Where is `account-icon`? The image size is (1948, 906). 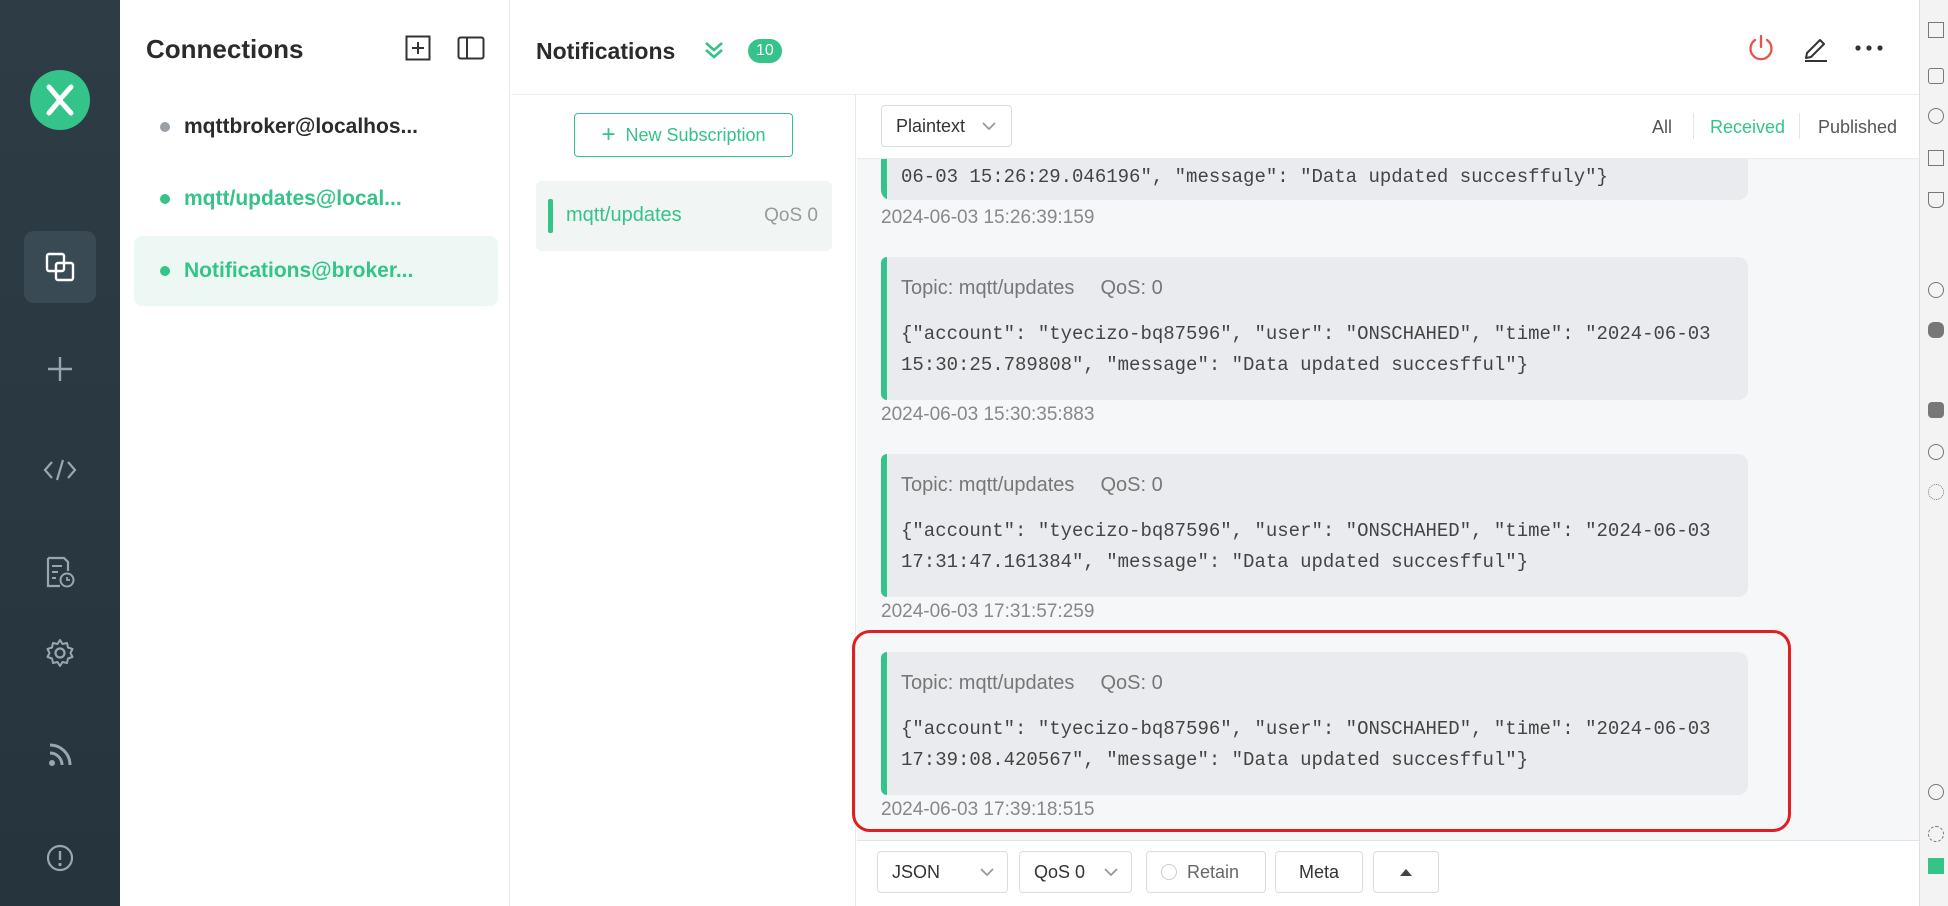 account-icon is located at coordinates (1936, 792).